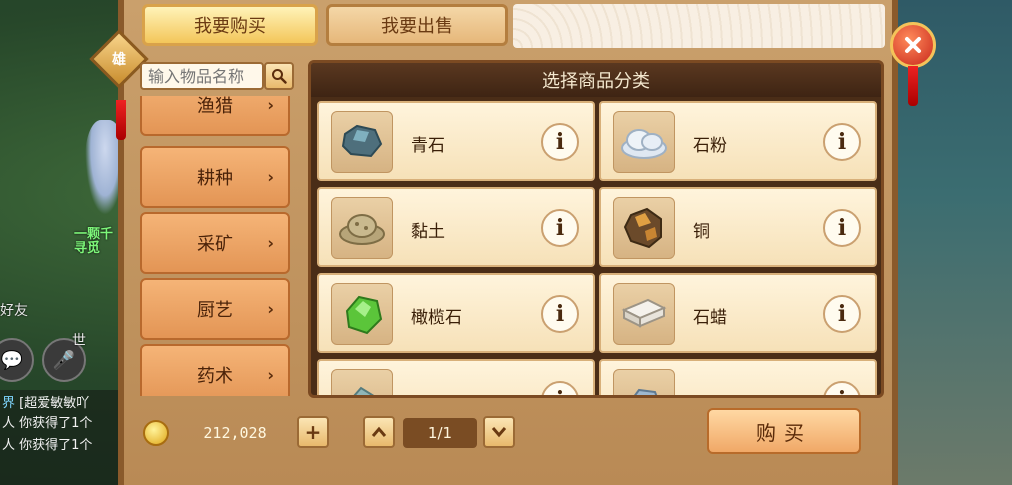 Image resolution: width=1012 pixels, height=485 pixels. I want to click on stone-powder-icon, so click(644, 142).